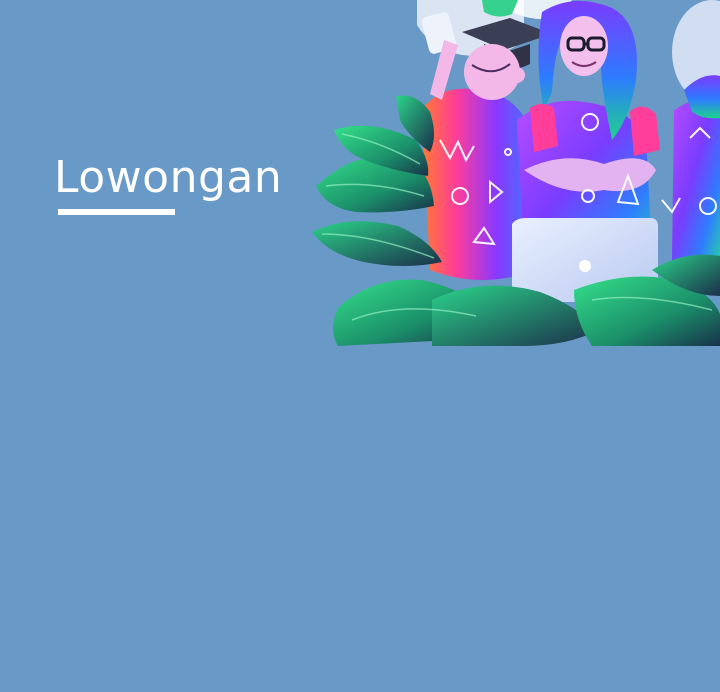 This screenshot has width=720, height=692. I want to click on page-title: Lowongan, so click(168, 177).